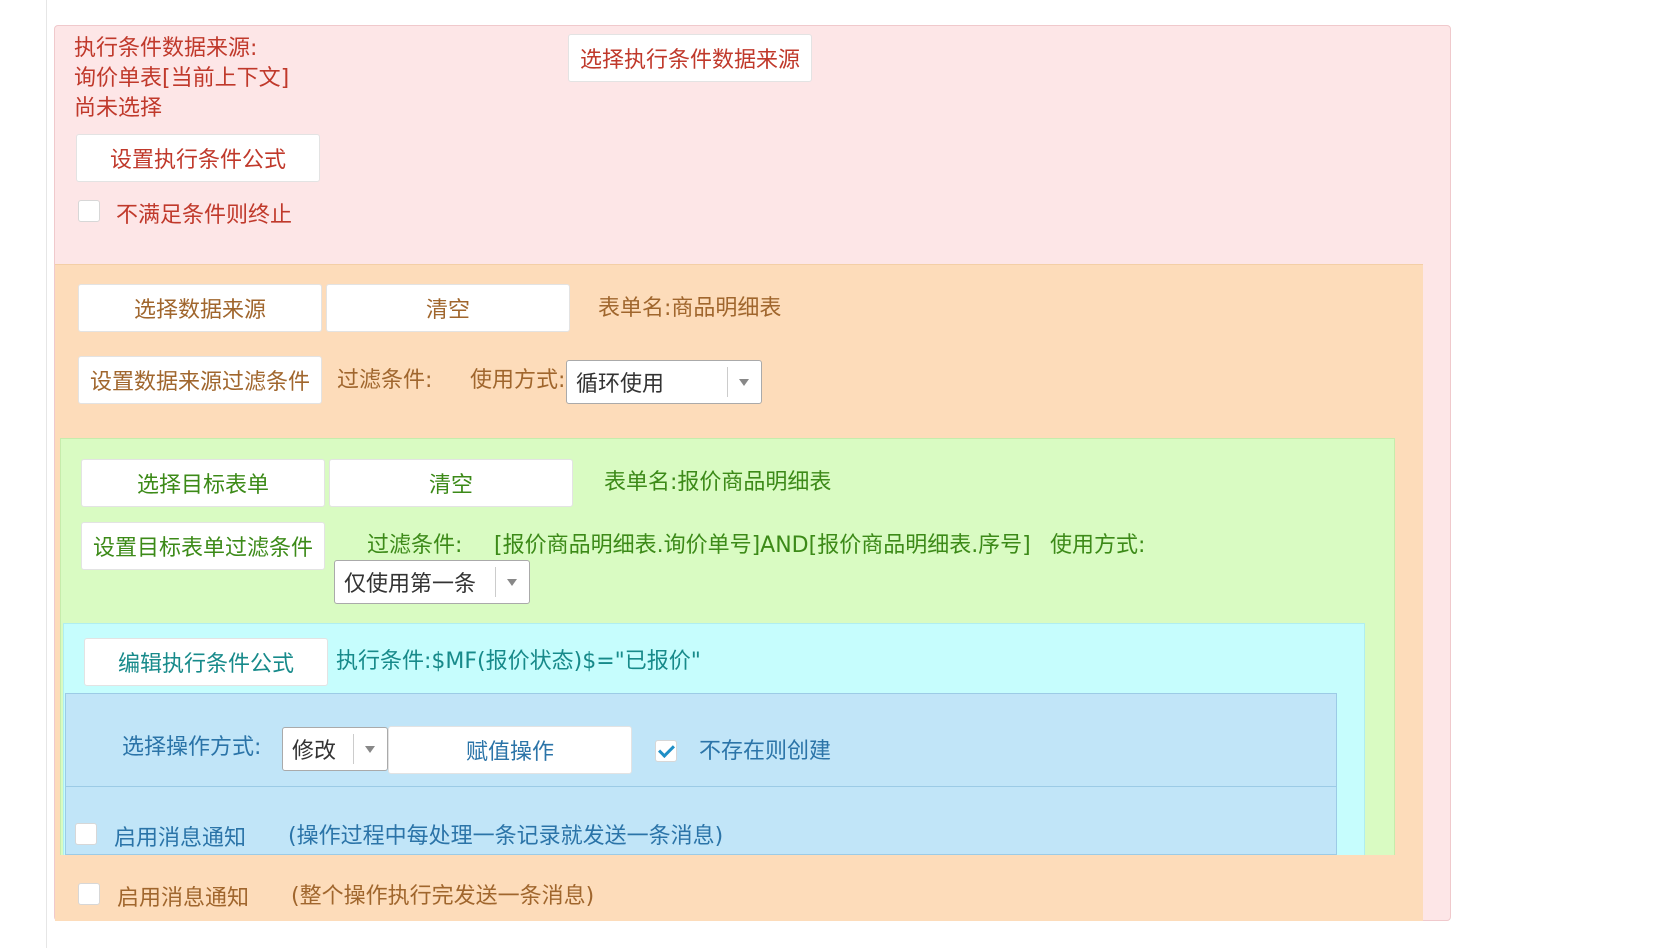 Image resolution: width=1672 pixels, height=948 pixels. I want to click on terminate-checkbox, so click(89, 211).